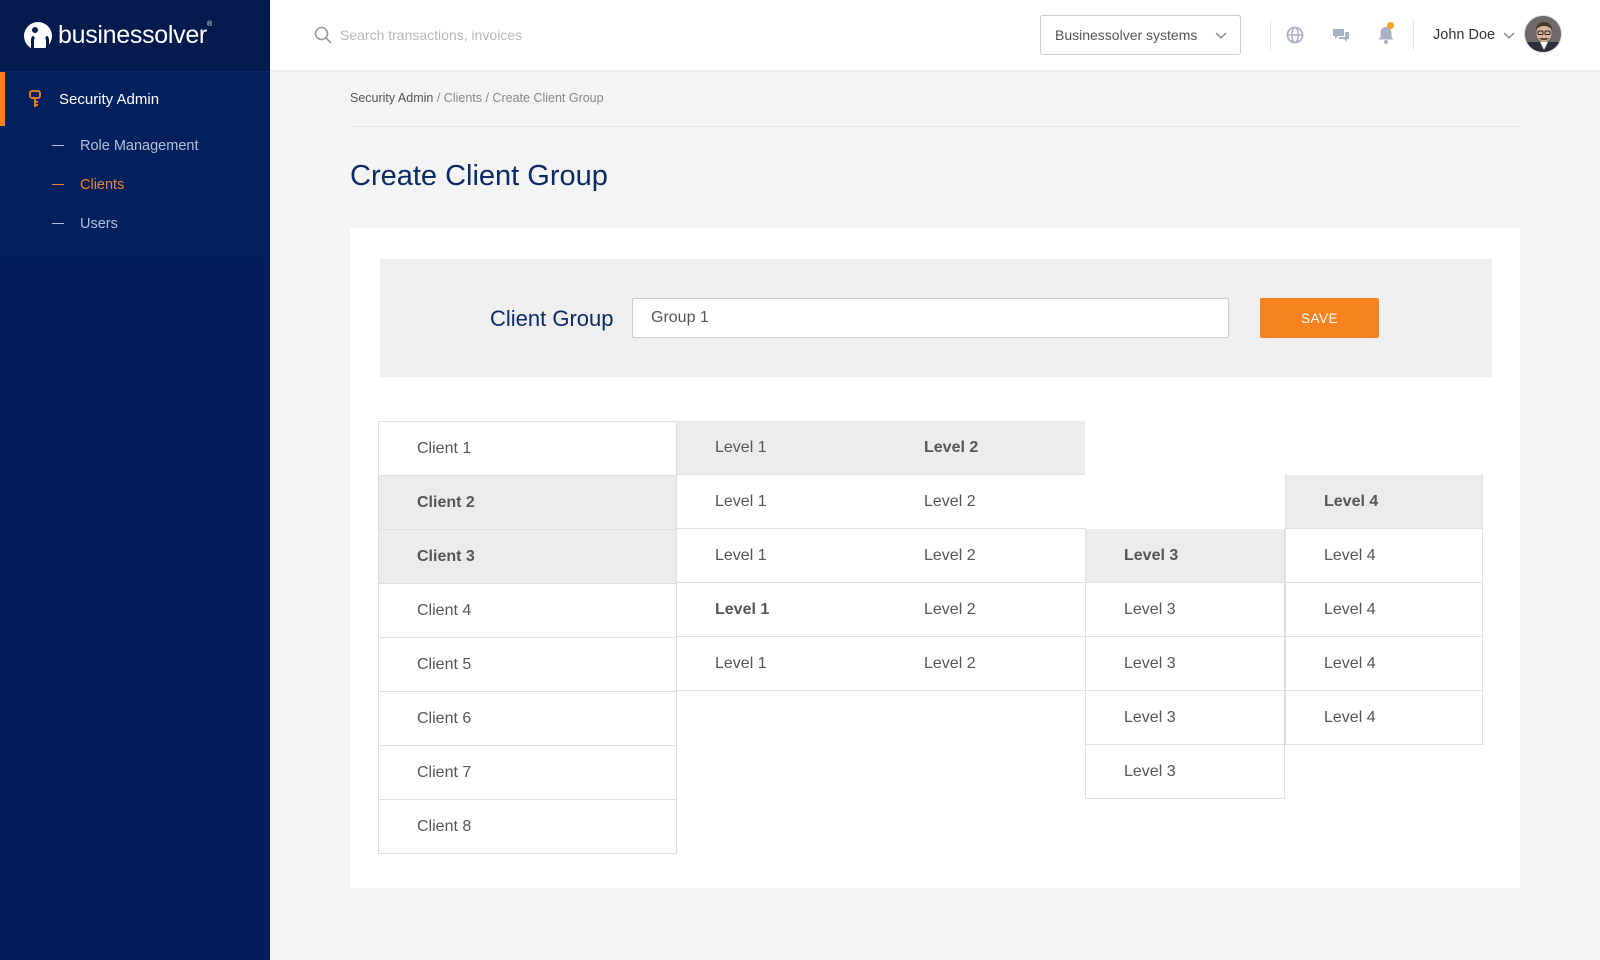 This screenshot has width=1600, height=960. Describe the element at coordinates (1341, 35) in the screenshot. I see `chat-icon` at that location.